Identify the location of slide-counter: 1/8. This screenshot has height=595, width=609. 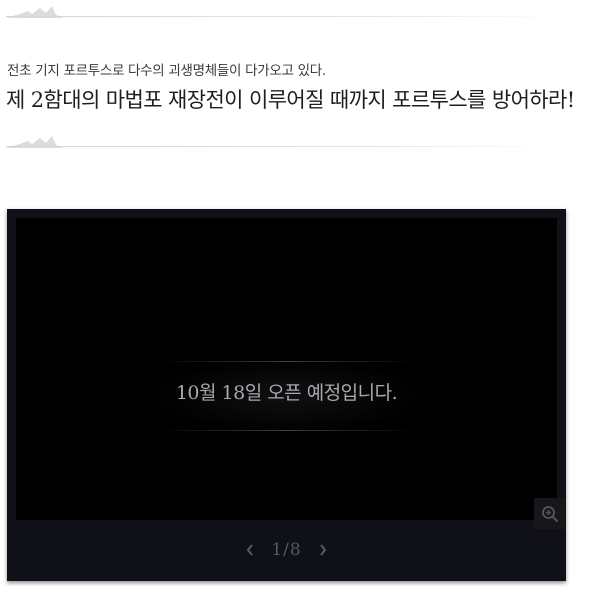
(286, 550).